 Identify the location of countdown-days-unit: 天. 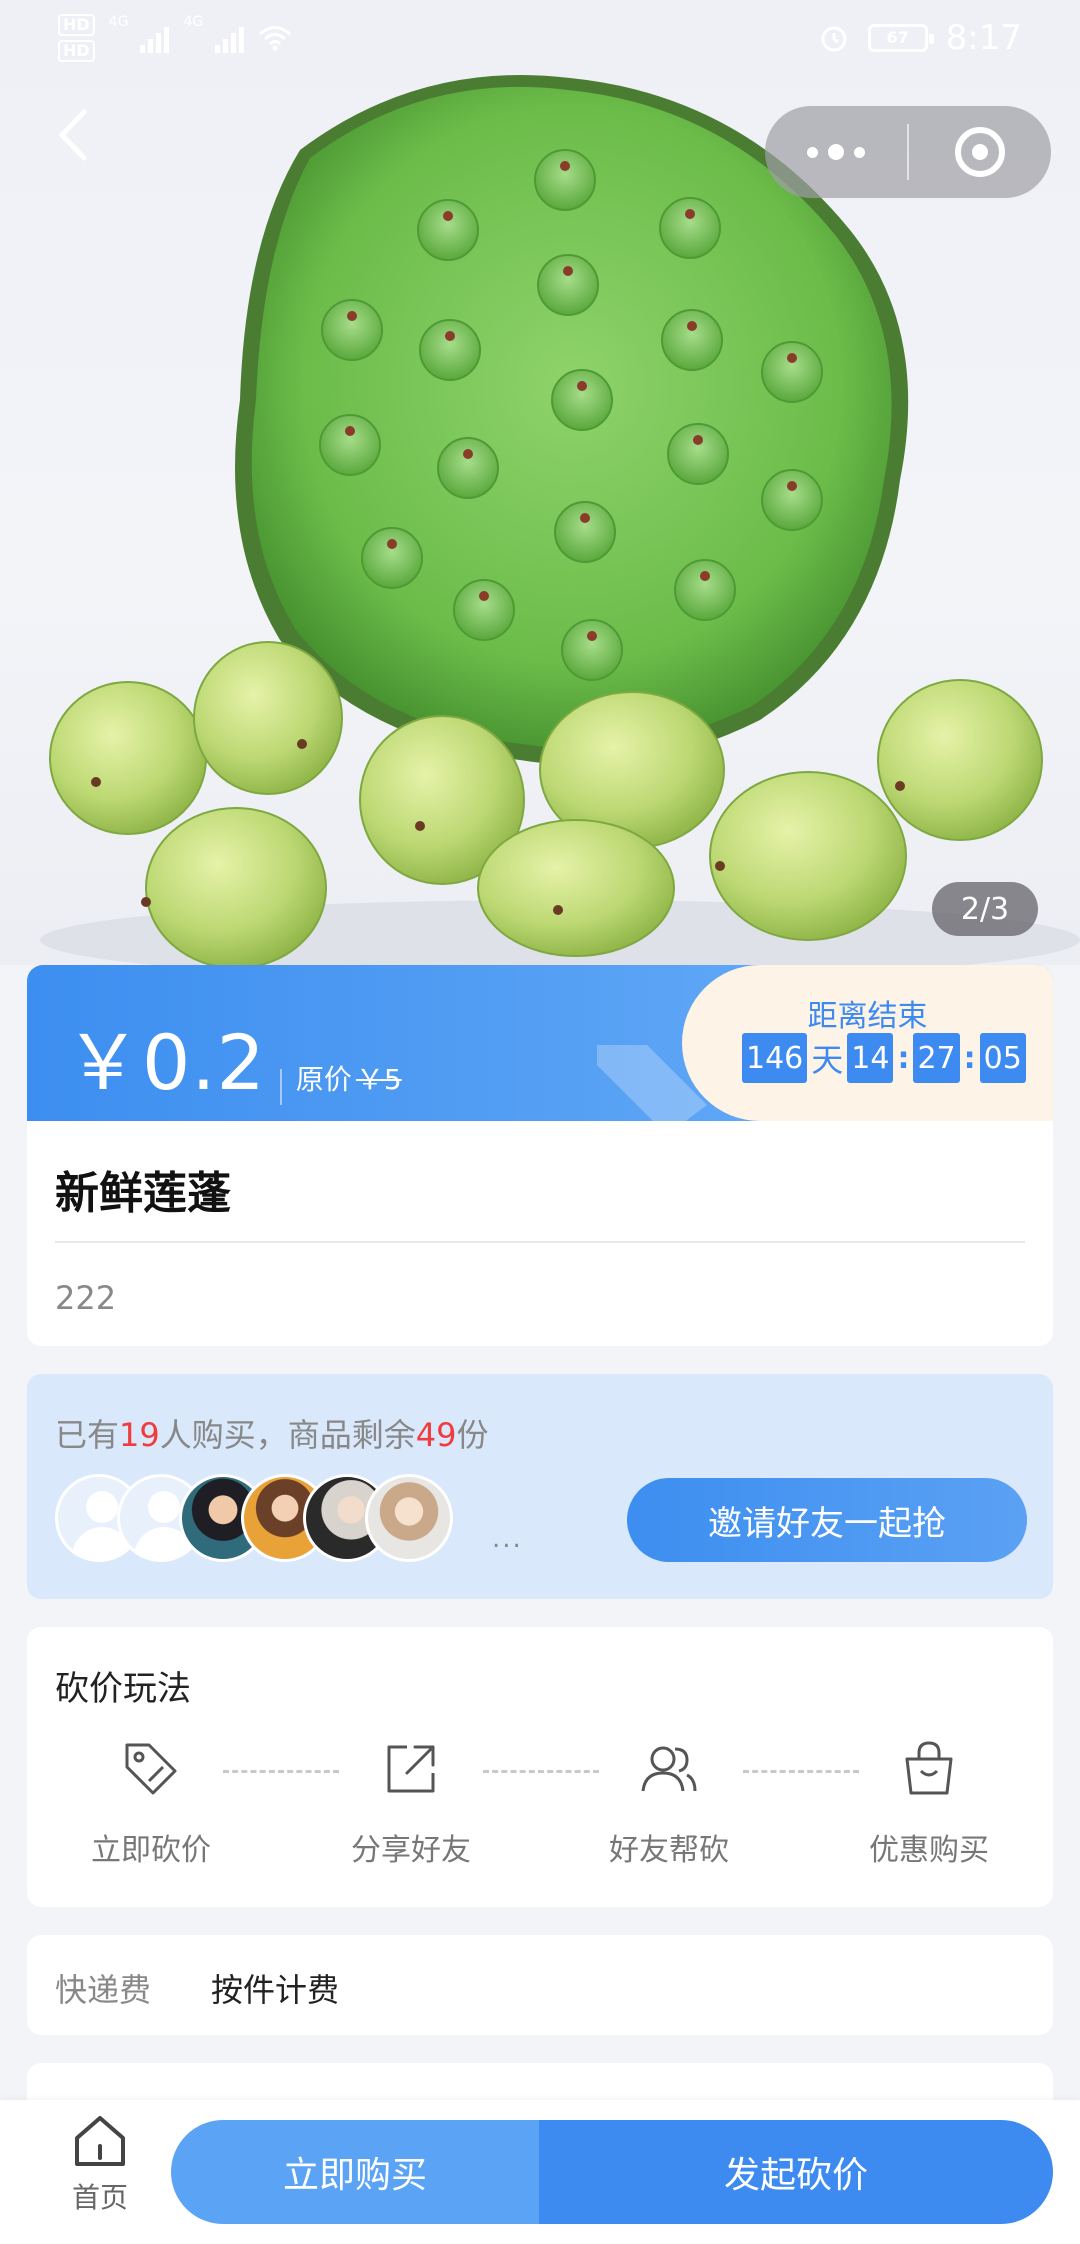
(827, 1060).